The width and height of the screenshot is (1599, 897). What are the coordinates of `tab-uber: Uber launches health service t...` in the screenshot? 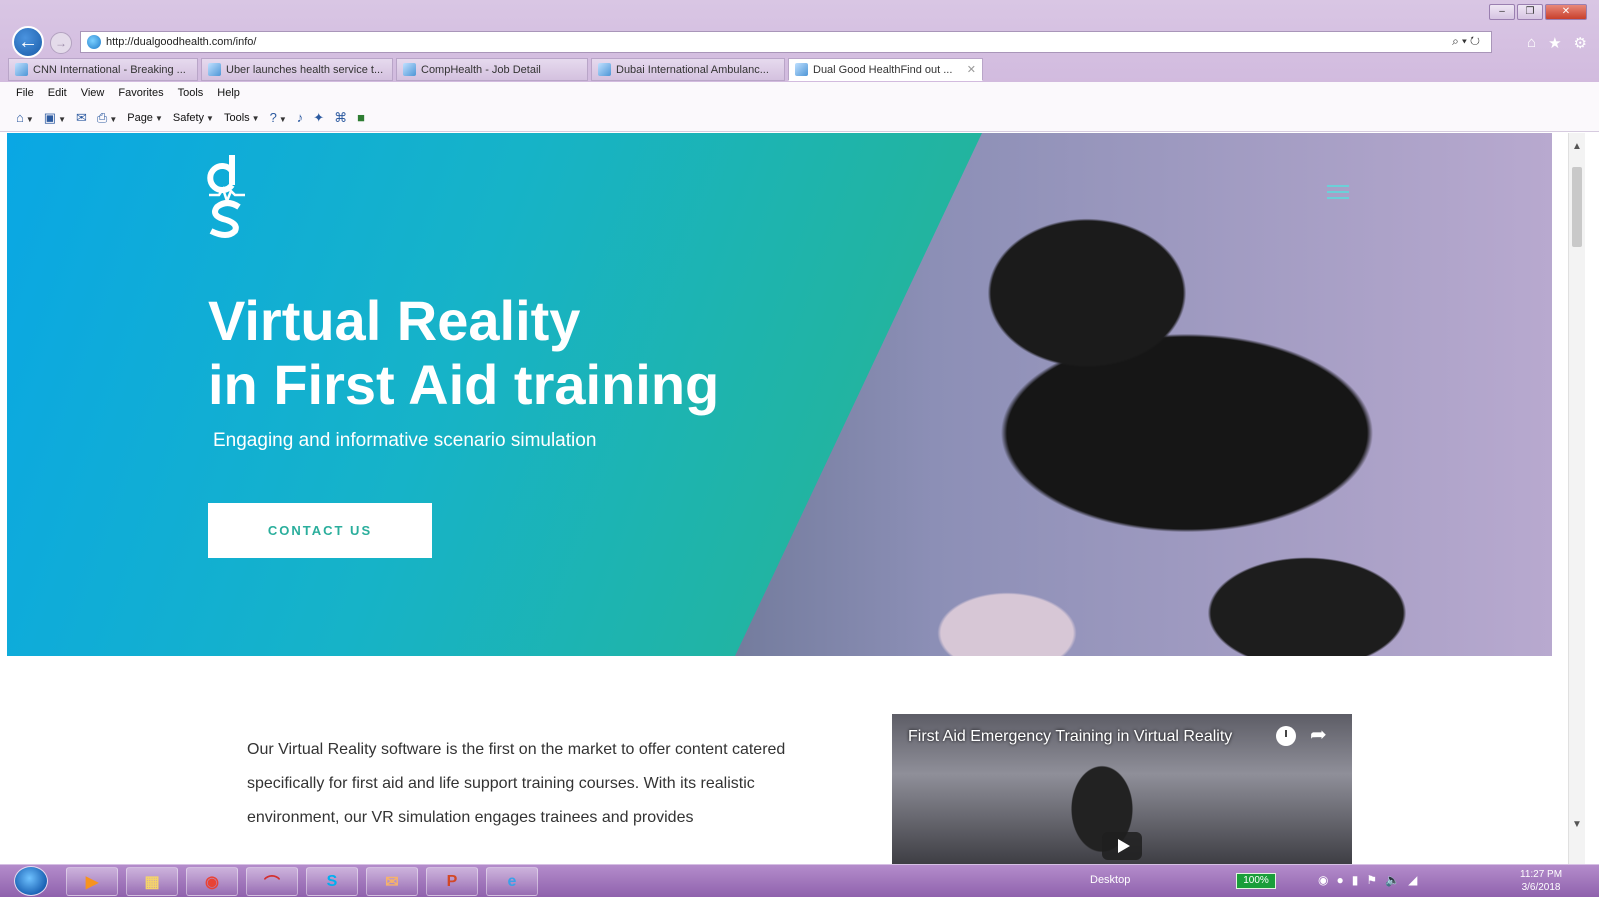 It's located at (297, 69).